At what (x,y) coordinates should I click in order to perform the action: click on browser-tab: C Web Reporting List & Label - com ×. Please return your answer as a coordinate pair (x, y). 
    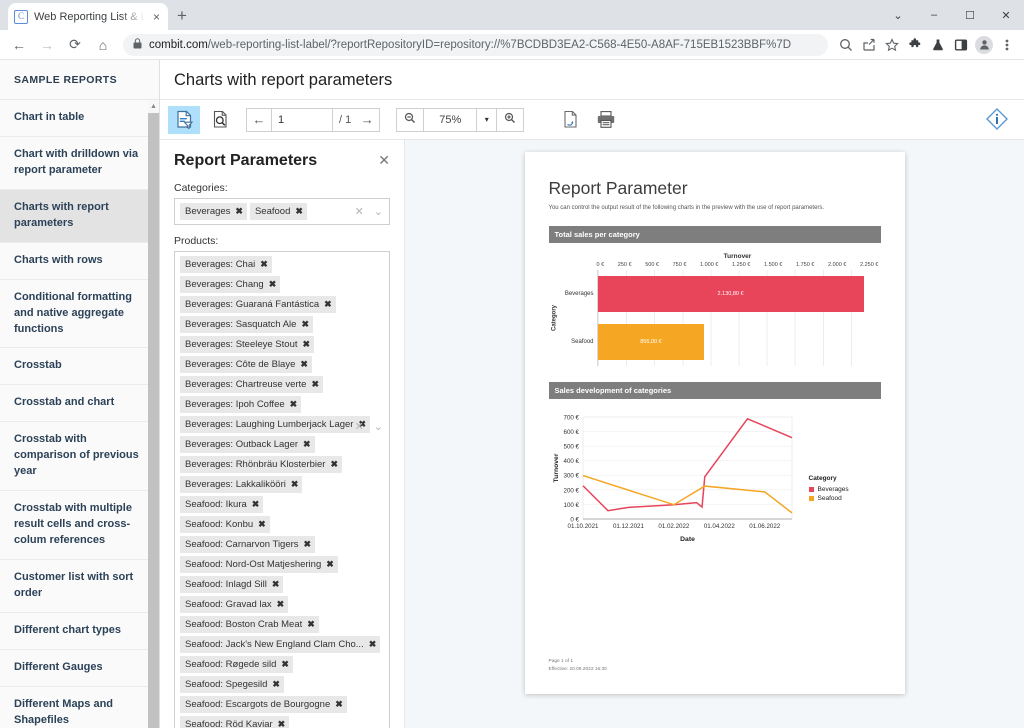
    Looking at the image, I should click on (88, 16).